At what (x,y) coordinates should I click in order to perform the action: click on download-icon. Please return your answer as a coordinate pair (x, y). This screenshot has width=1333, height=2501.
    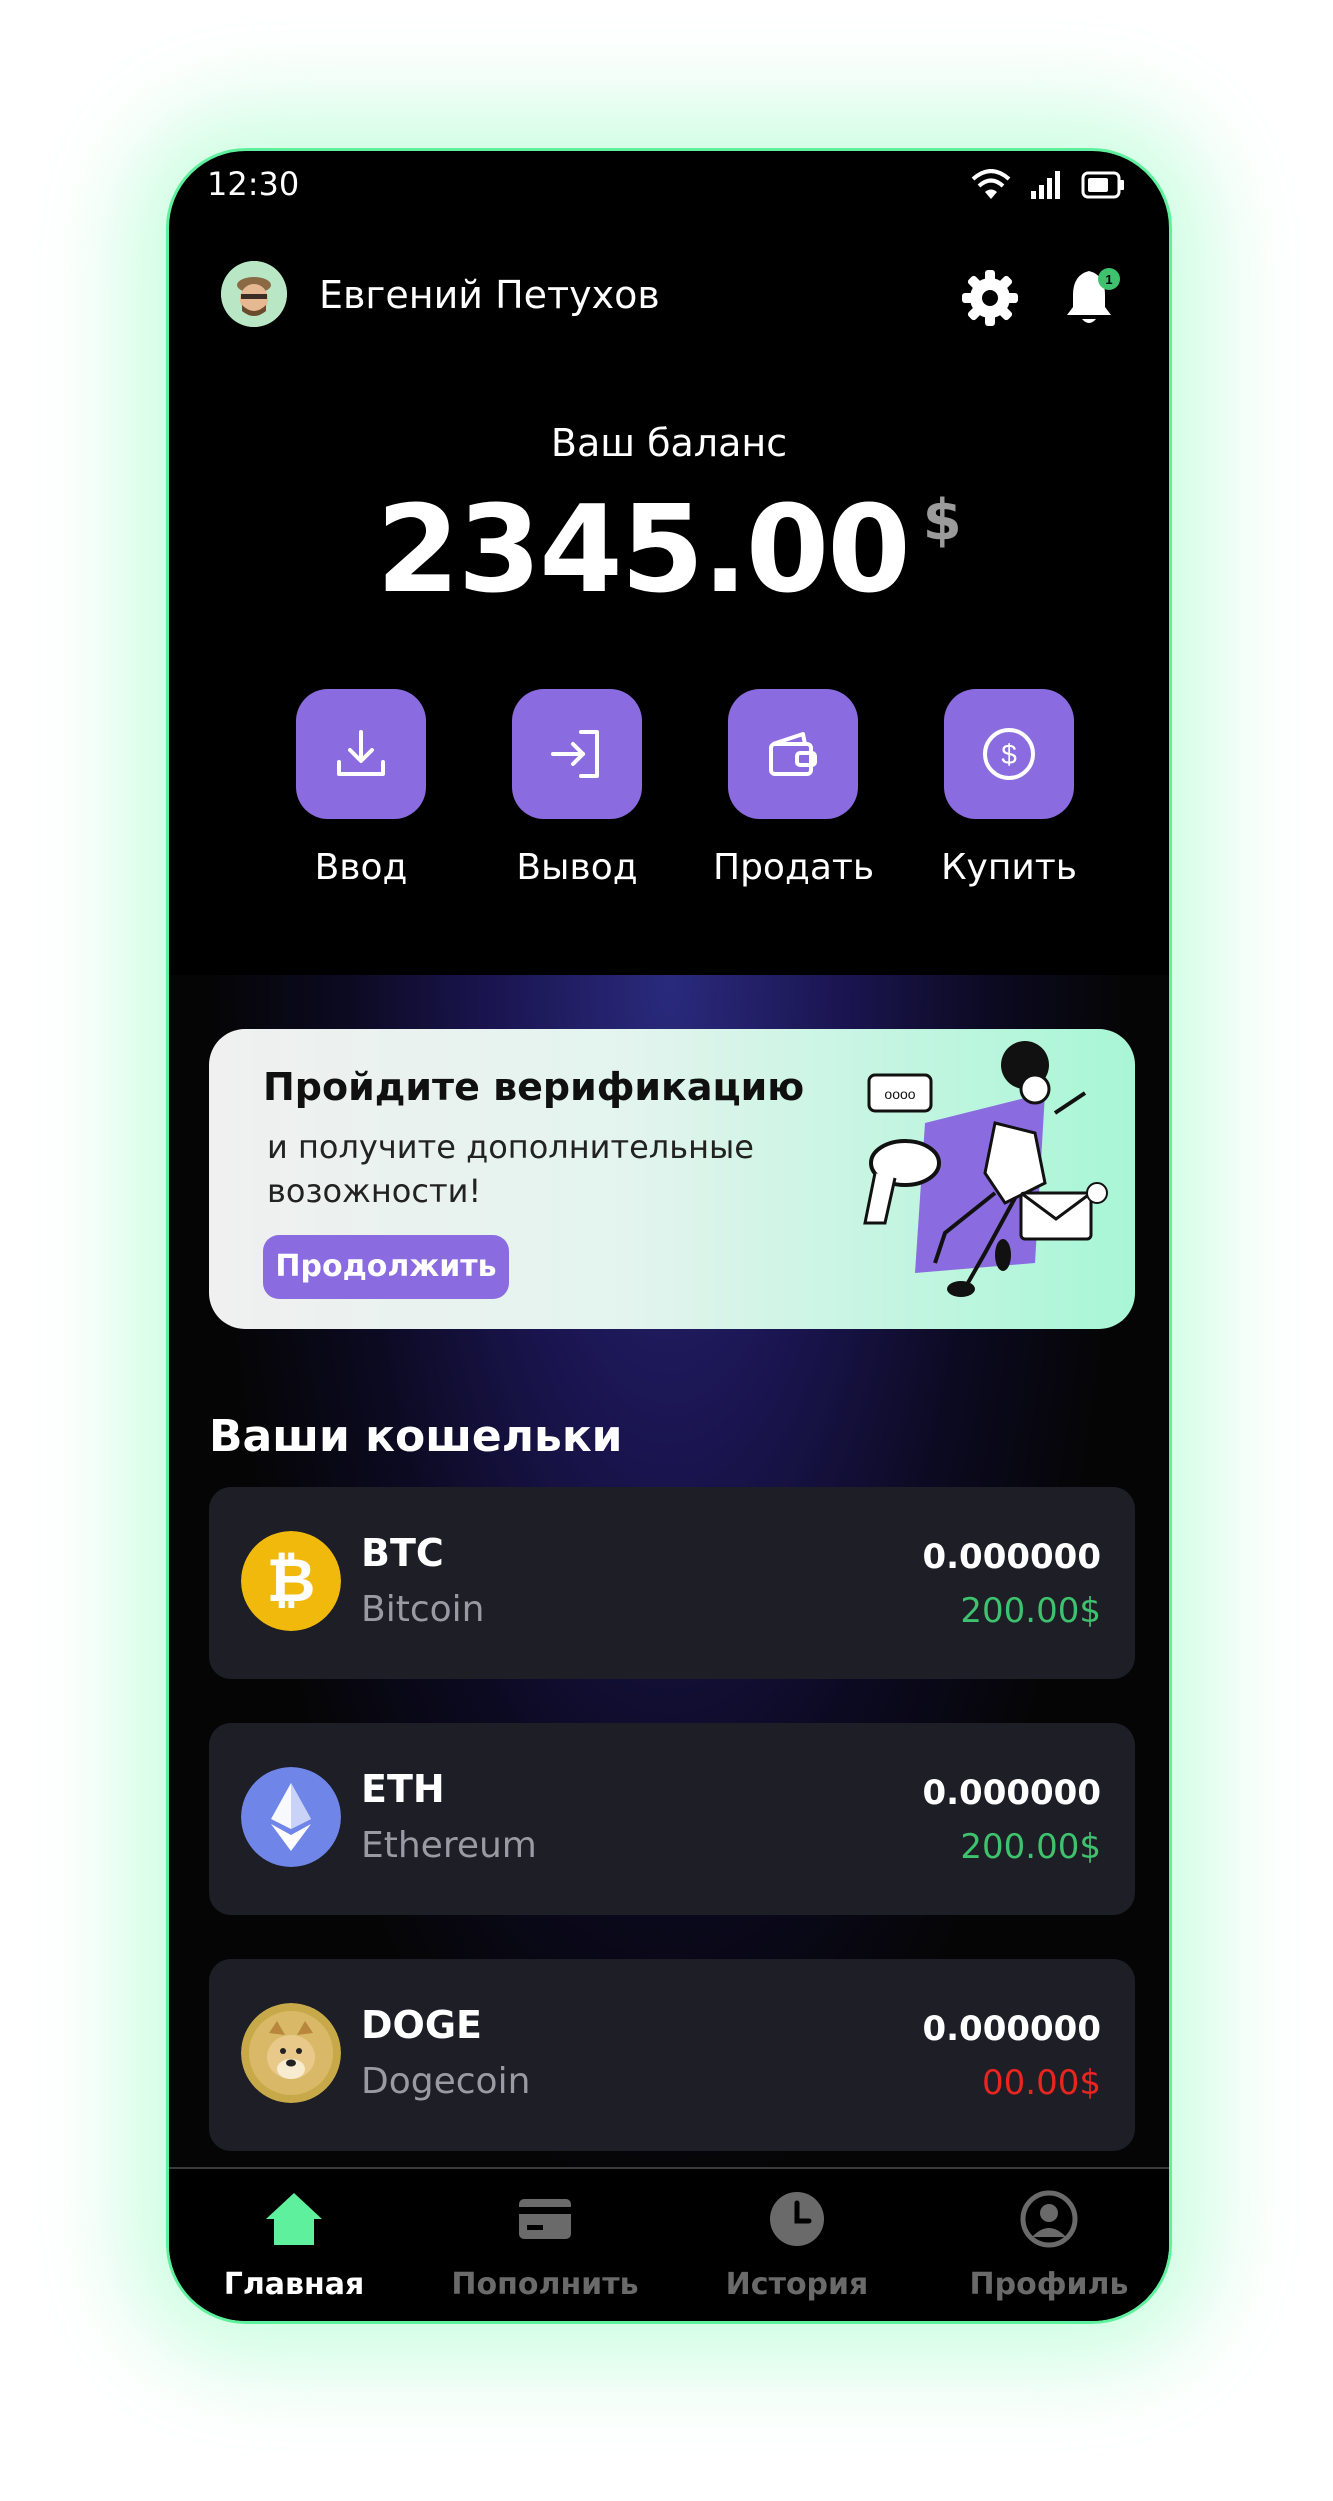
    Looking at the image, I should click on (361, 754).